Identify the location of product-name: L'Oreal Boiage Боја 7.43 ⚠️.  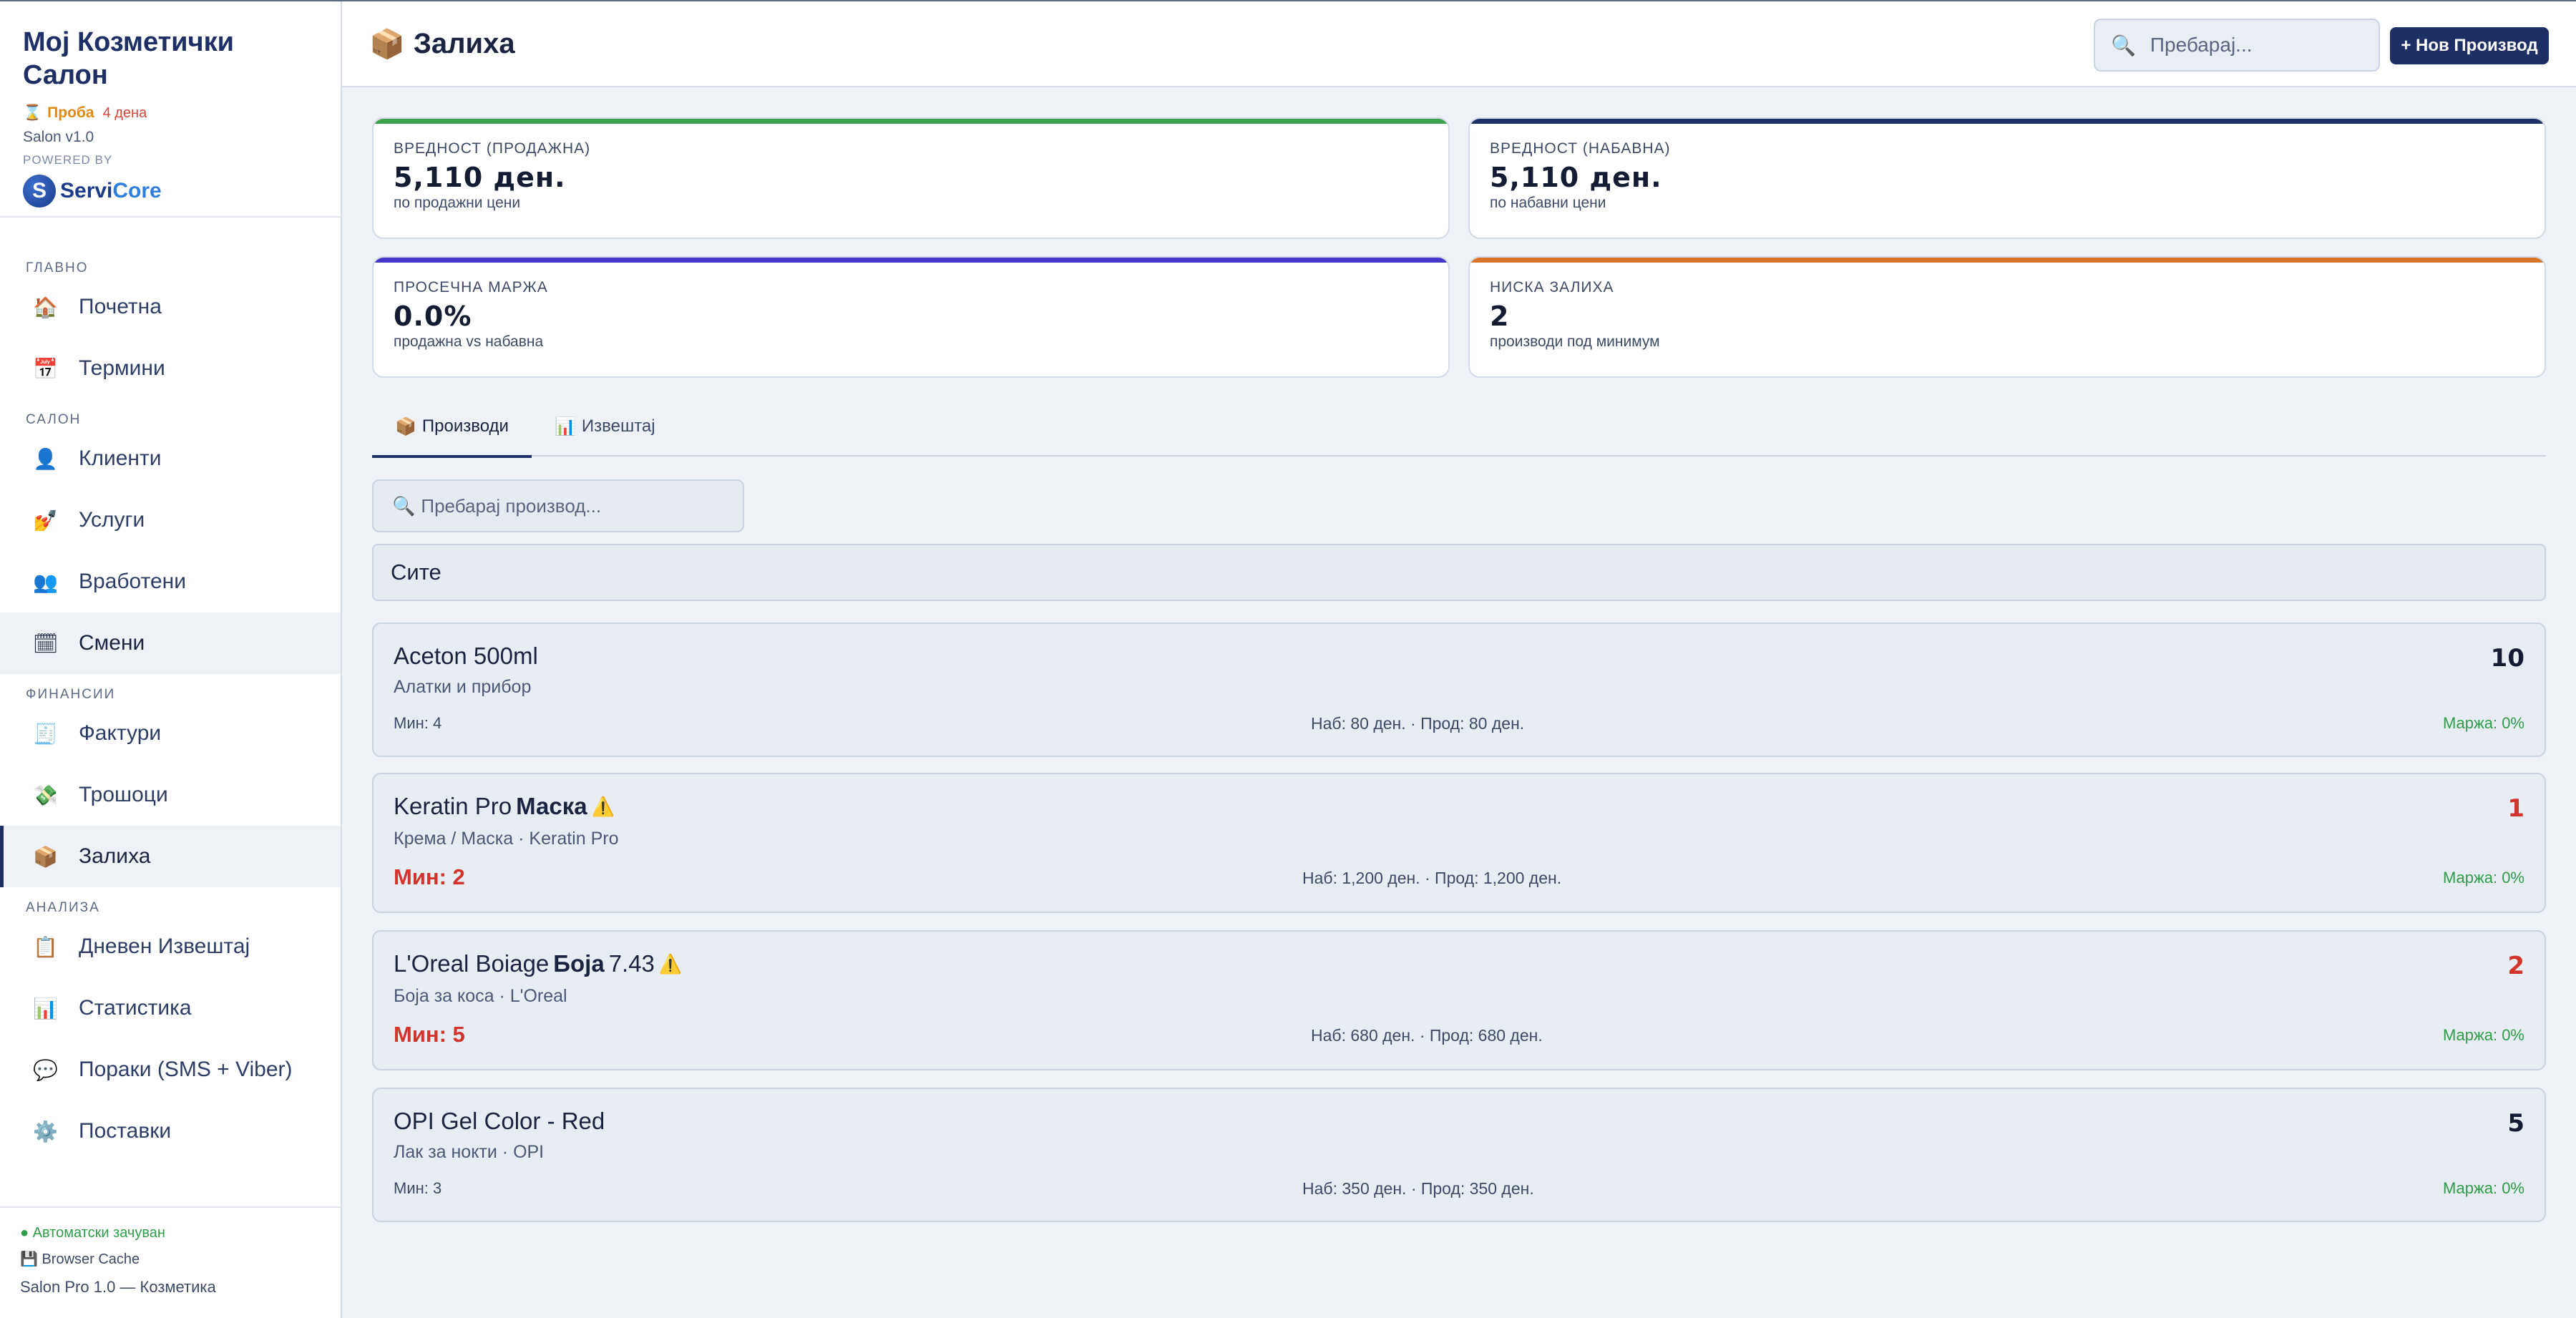
(538, 963).